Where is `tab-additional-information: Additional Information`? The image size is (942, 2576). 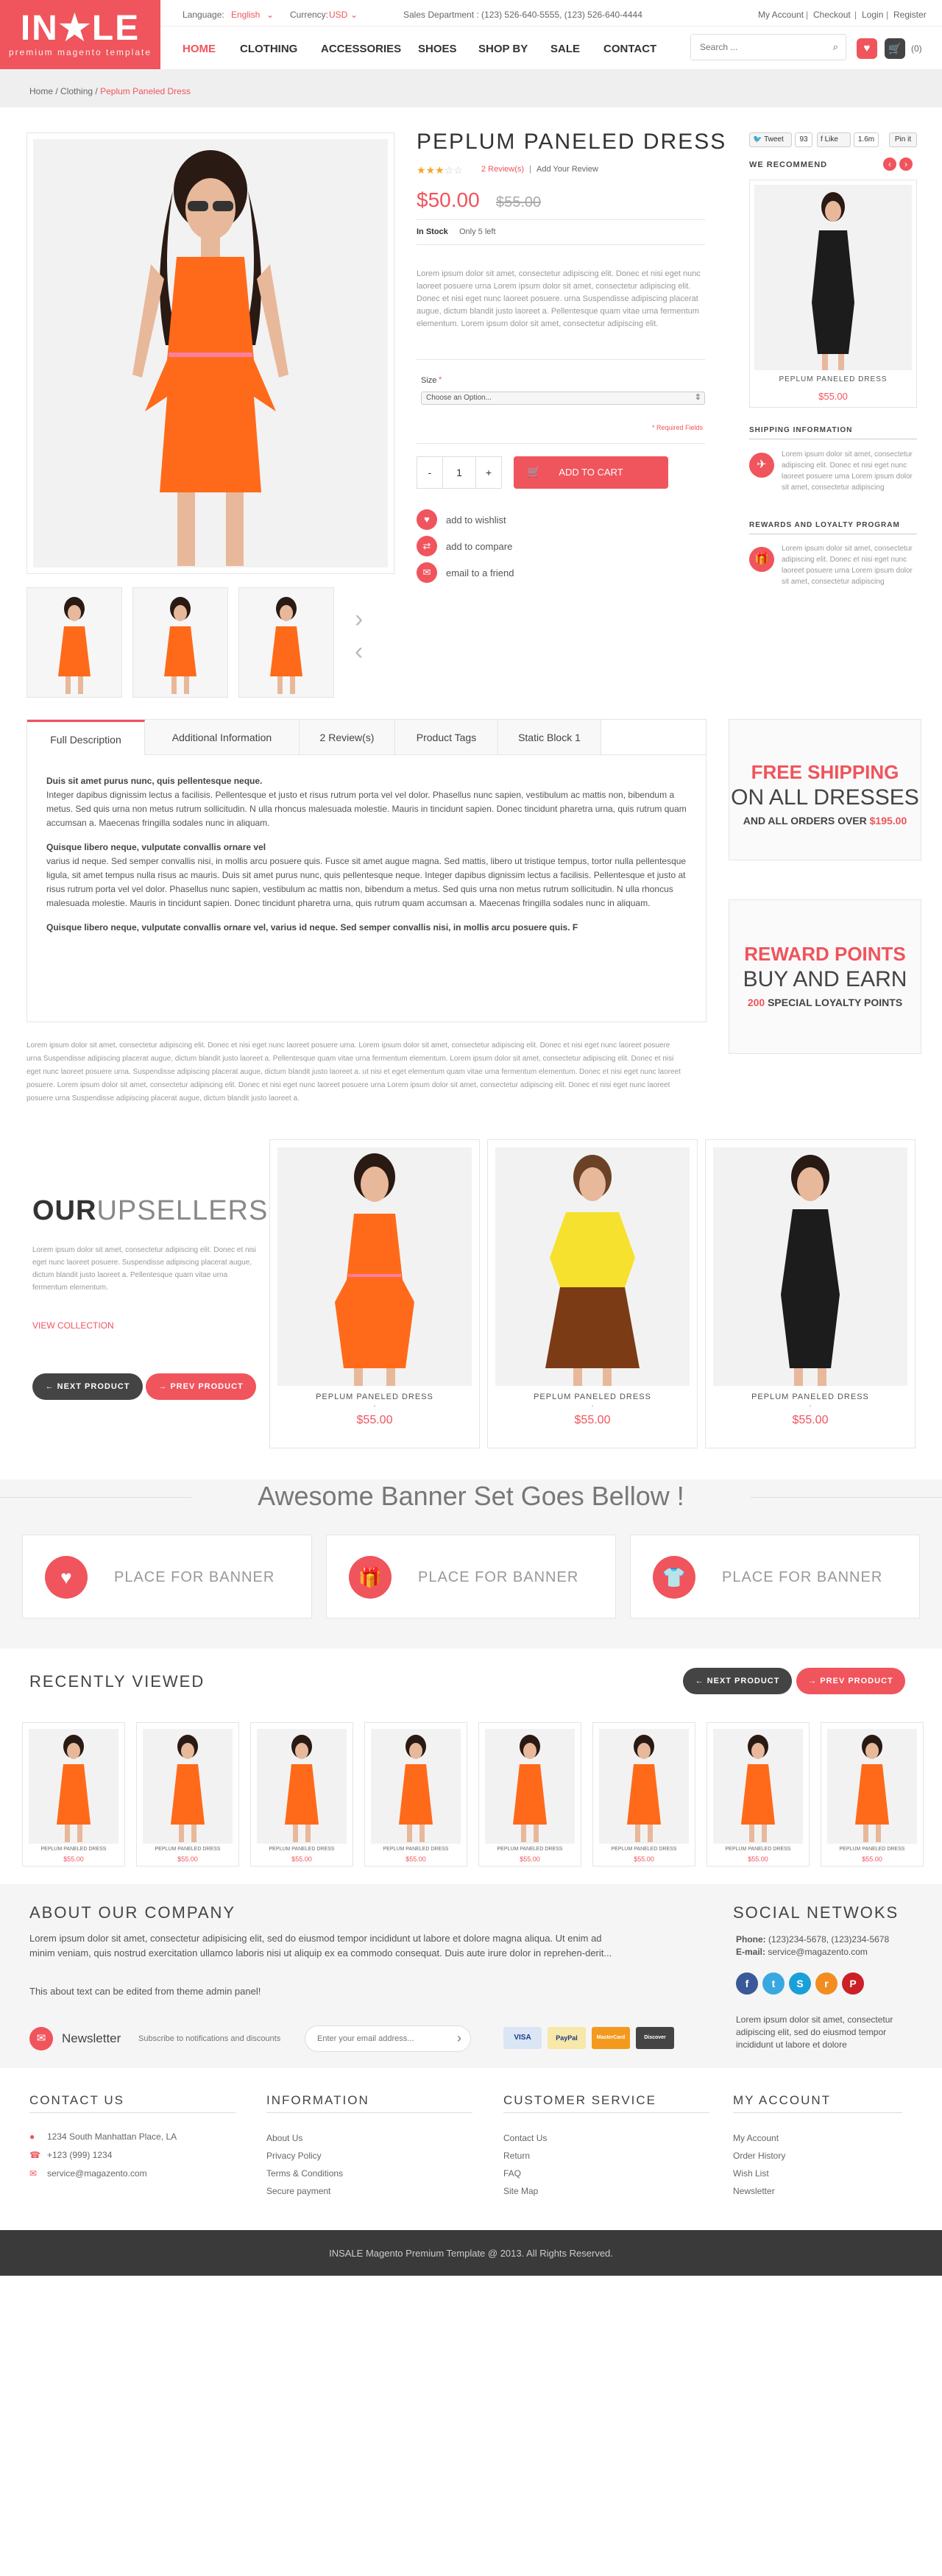 tab-additional-information: Additional Information is located at coordinates (222, 737).